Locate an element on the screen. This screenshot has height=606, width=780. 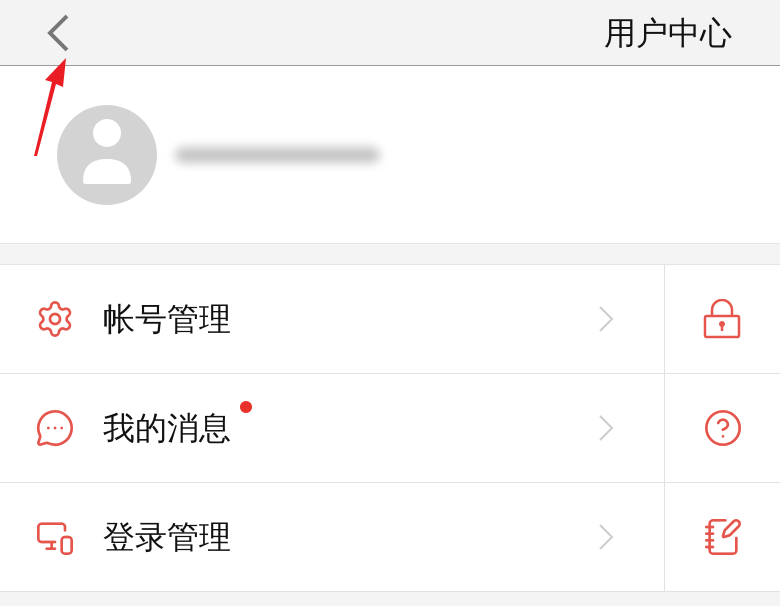
back-icon is located at coordinates (58, 33).